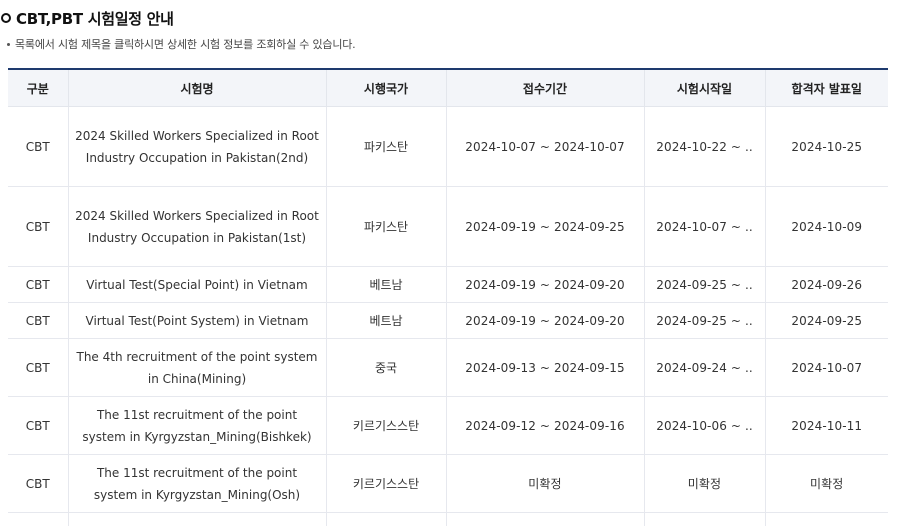  I want to click on cell-exam-start-date: 2024-10-07 ~ .., so click(704, 226).